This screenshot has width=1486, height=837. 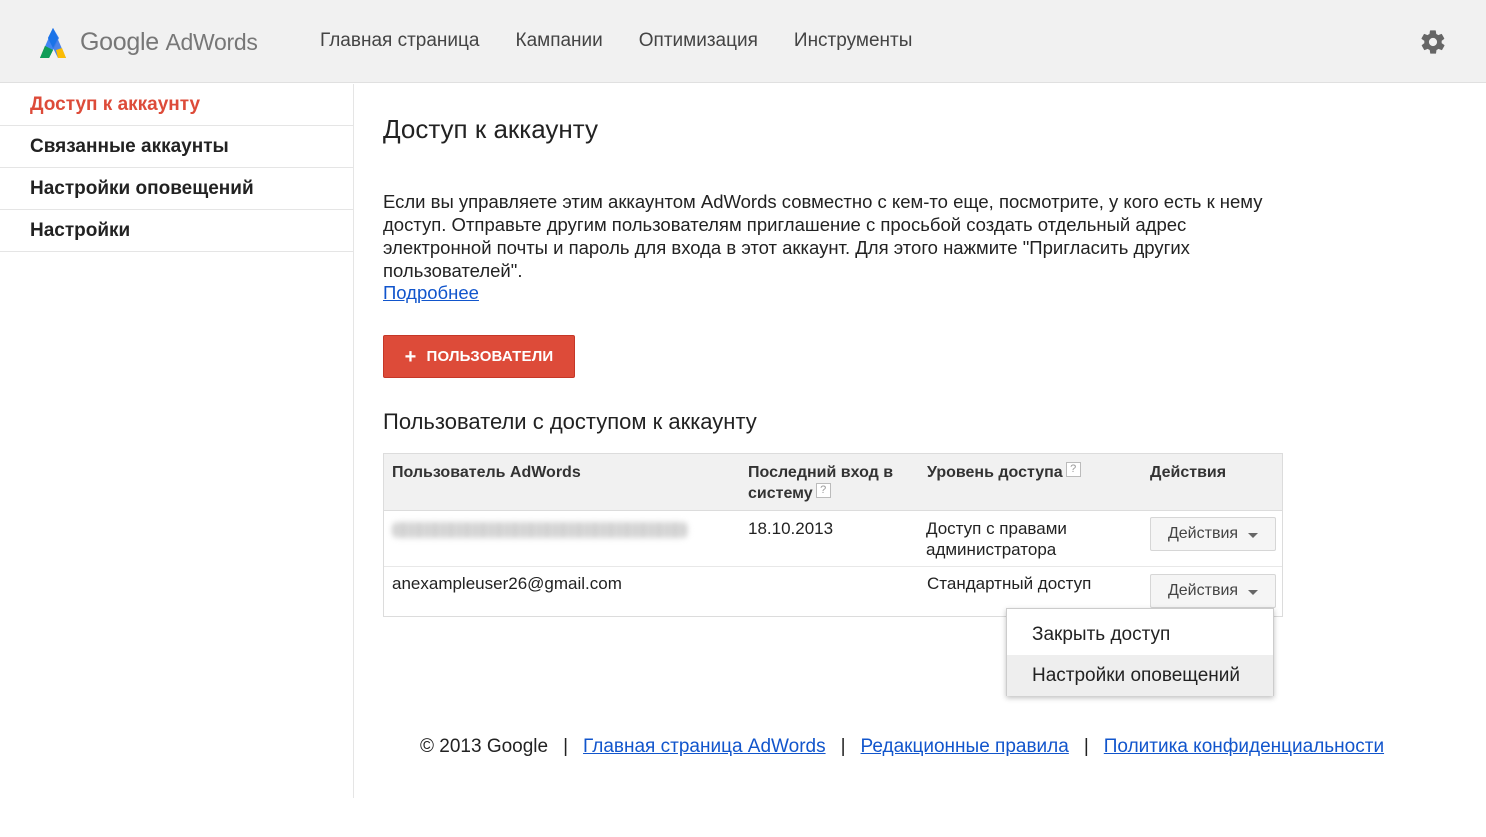 I want to click on adwords-logo-icon, so click(x=53, y=43).